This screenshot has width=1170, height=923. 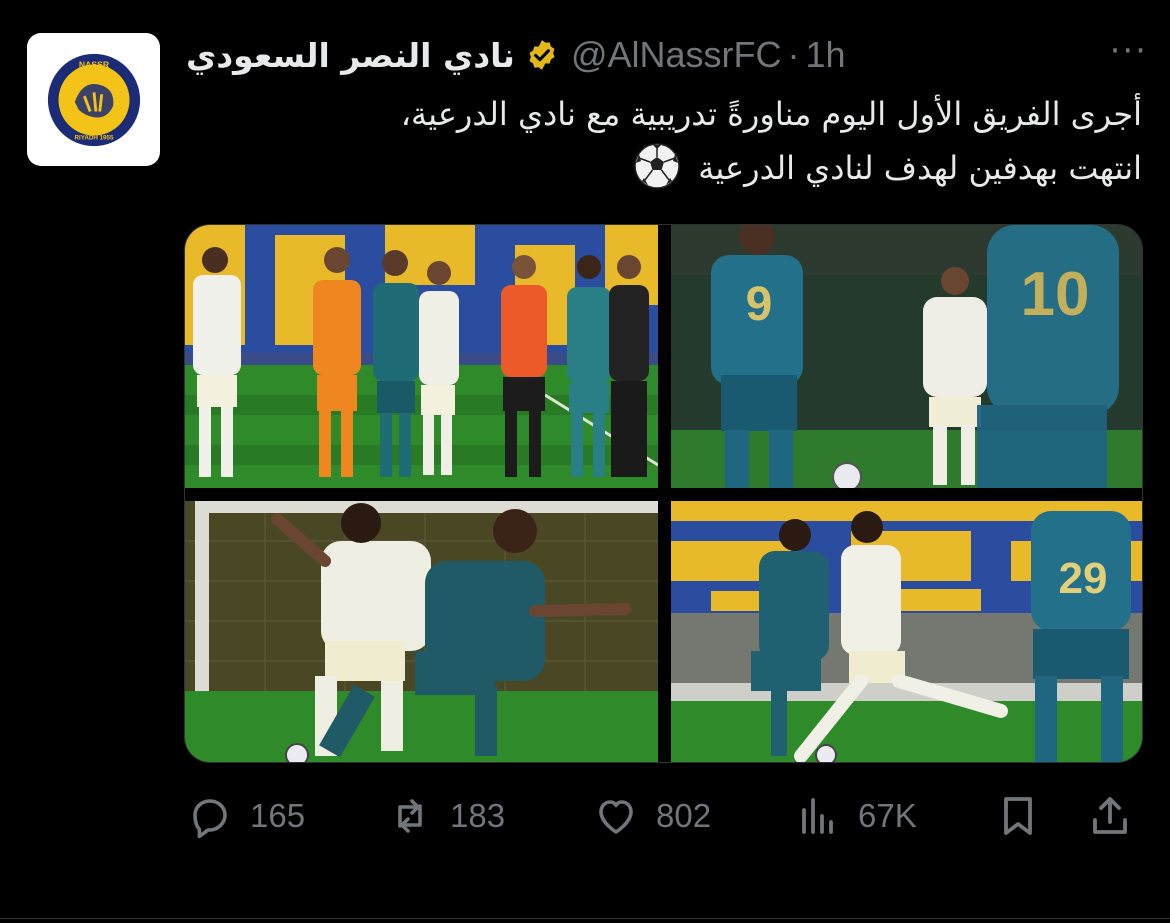 I want to click on handle: @AlNassrFC, so click(x=676, y=55).